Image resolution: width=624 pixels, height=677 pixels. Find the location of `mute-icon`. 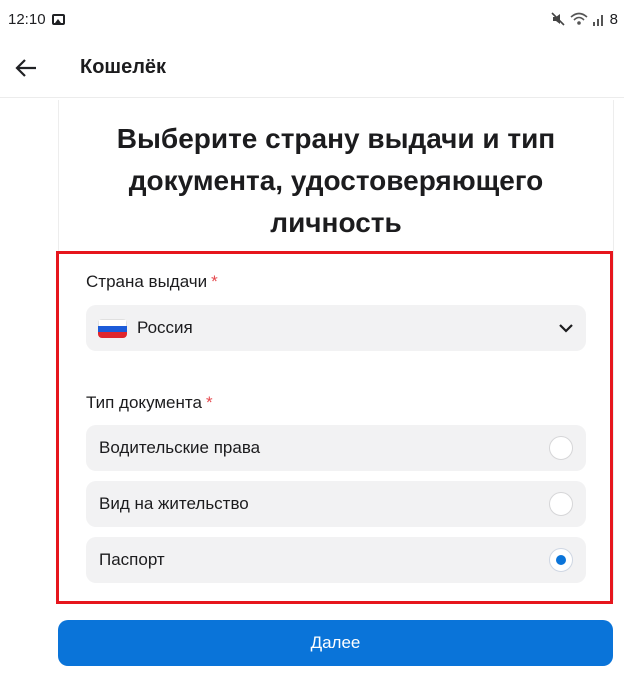

mute-icon is located at coordinates (558, 19).